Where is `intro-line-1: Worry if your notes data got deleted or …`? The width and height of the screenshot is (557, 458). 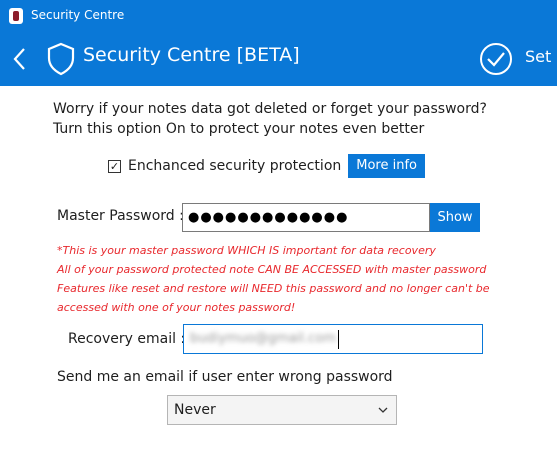 intro-line-1: Worry if your notes data got deleted or … is located at coordinates (270, 109).